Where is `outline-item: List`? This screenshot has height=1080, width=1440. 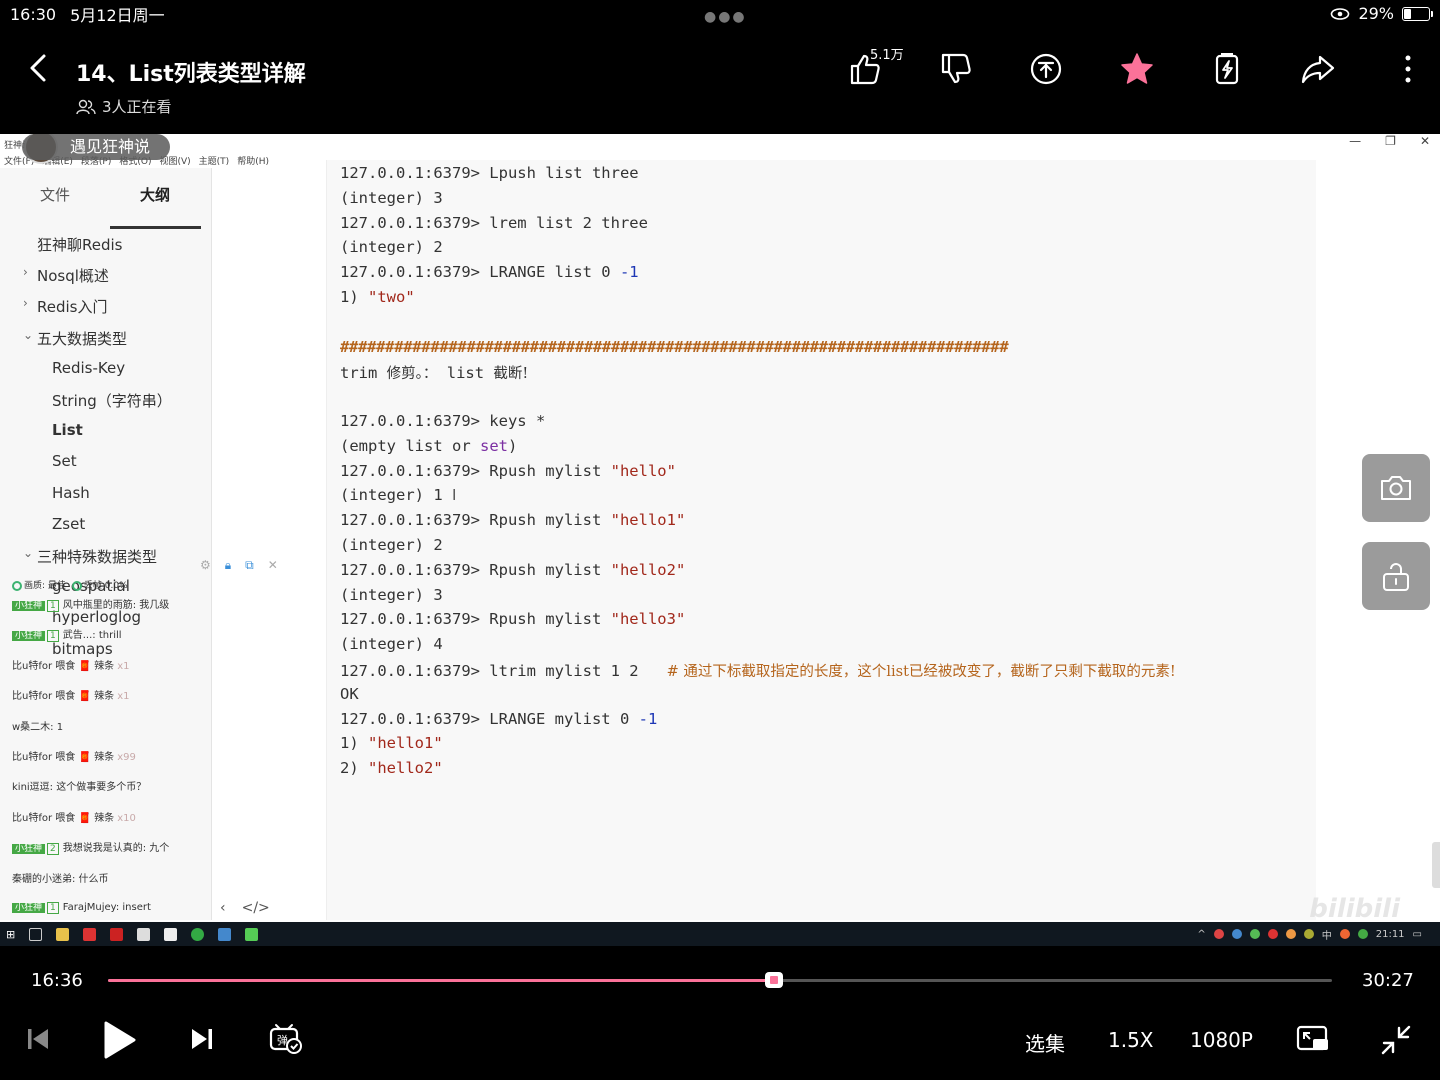 outline-item: List is located at coordinates (67, 430).